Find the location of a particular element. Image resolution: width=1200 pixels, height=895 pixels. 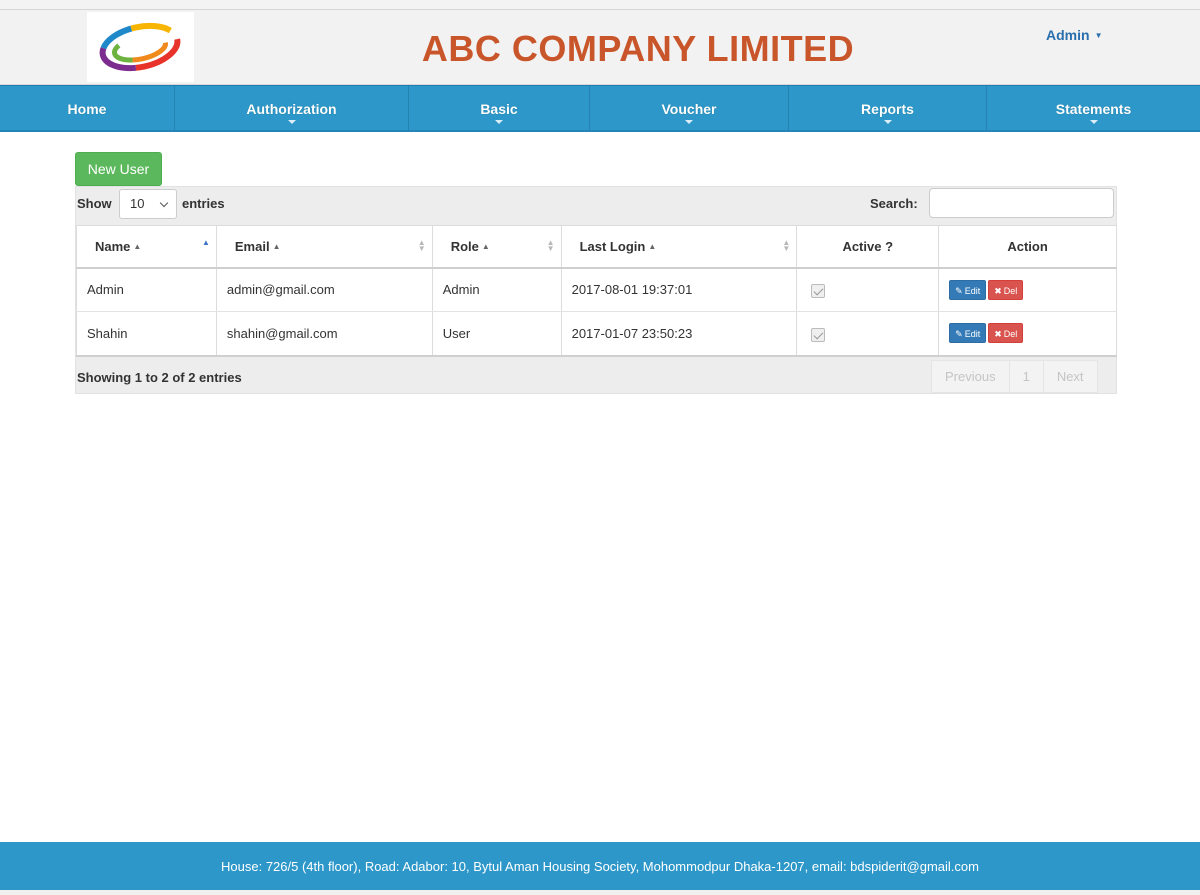

admin-menu-label: Admin is located at coordinates (1068, 35).